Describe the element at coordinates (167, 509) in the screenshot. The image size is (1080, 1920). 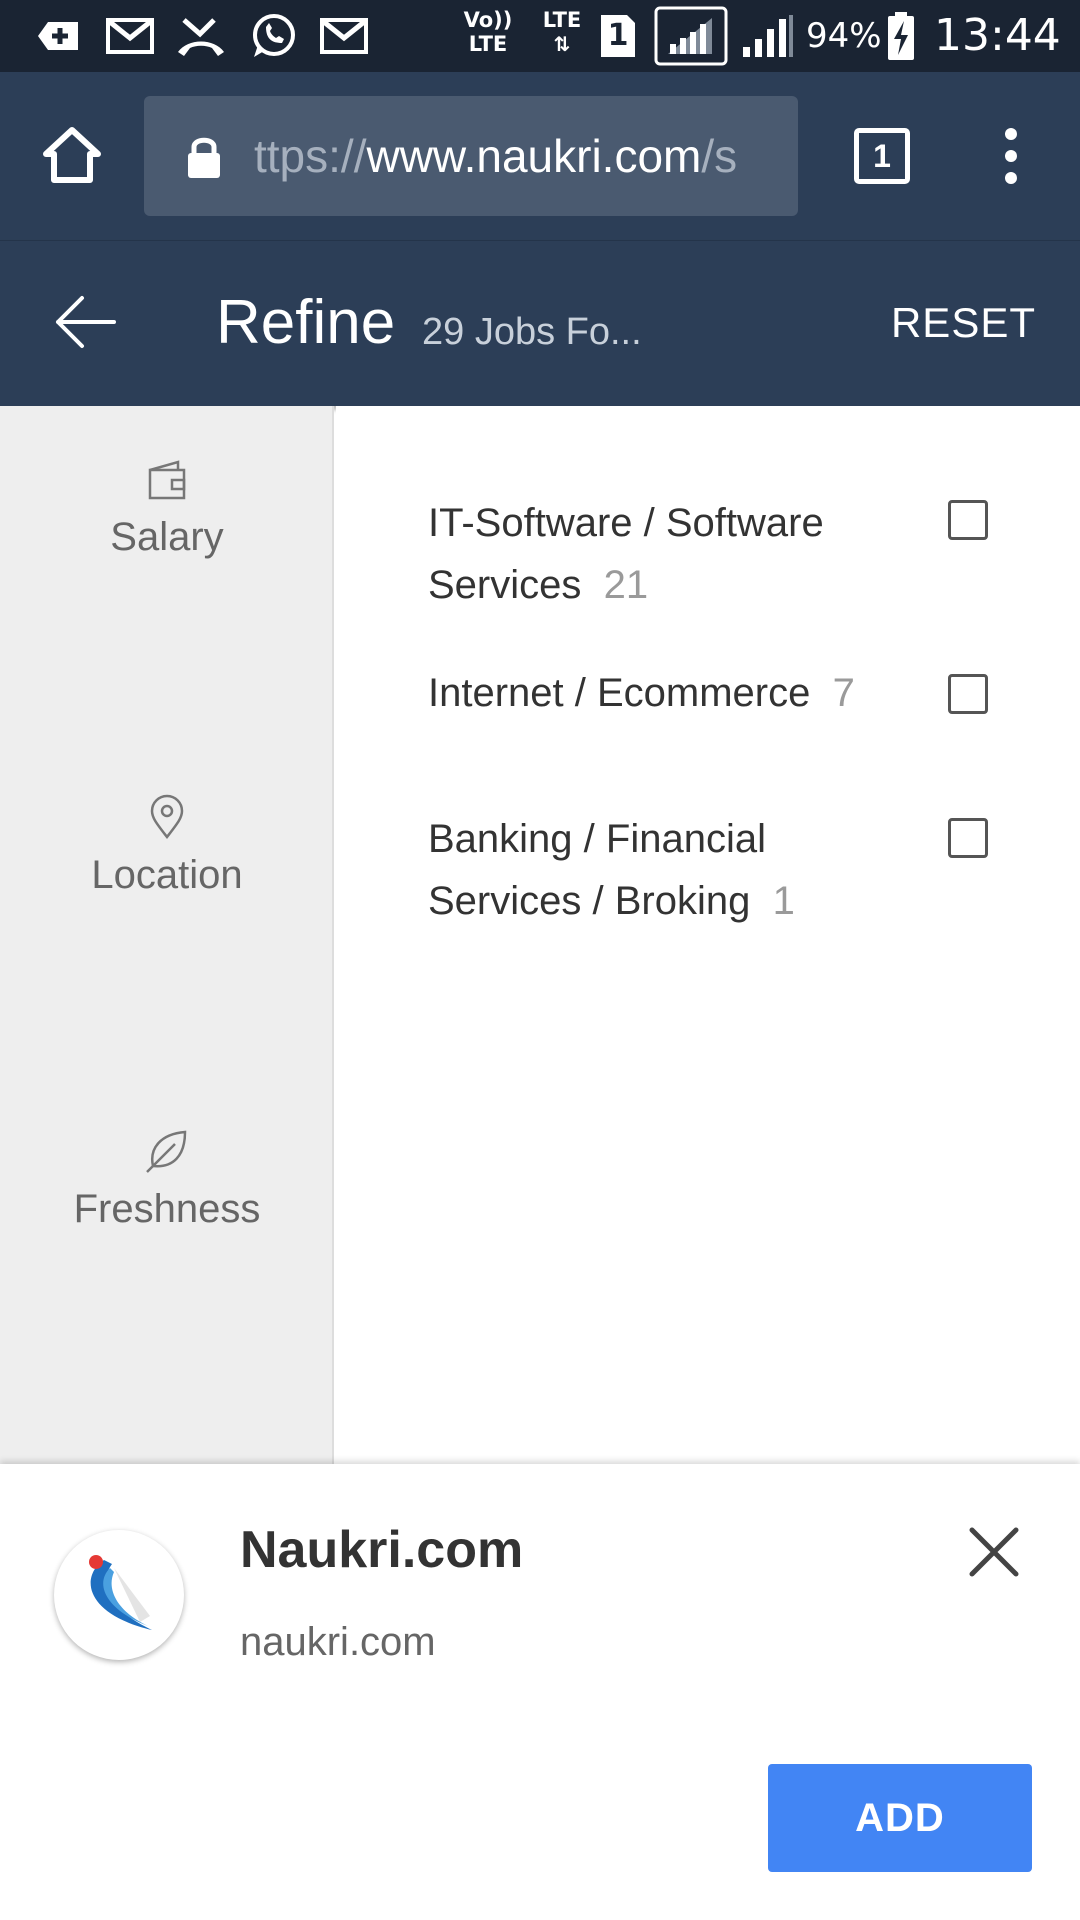
I see `sidebar-item-salary: Salary` at that location.